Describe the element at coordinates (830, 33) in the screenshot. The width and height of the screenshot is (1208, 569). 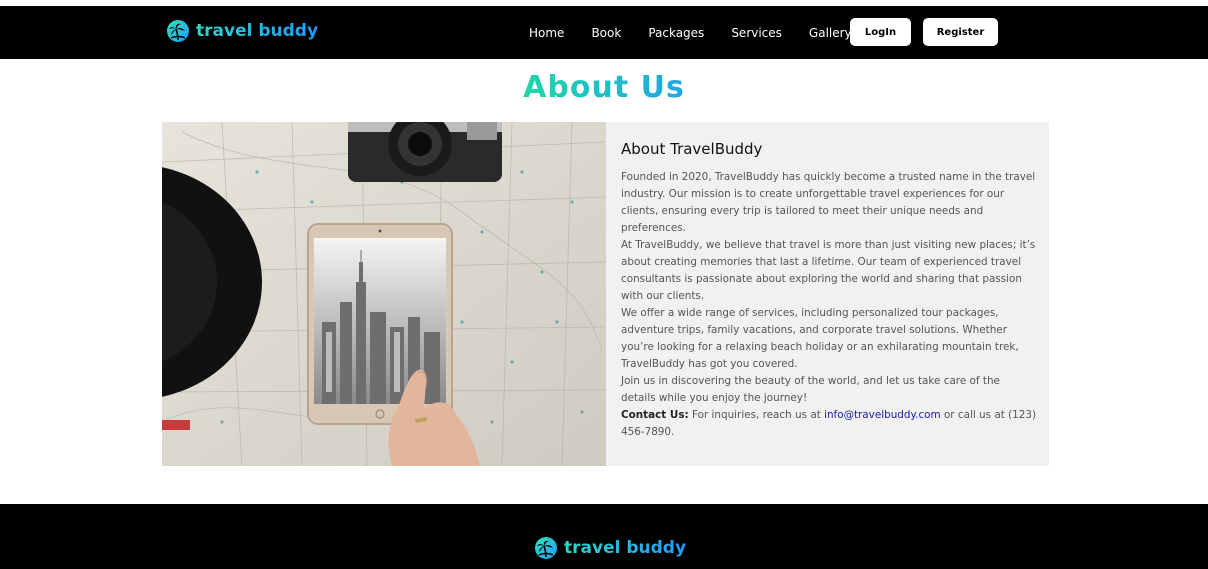
I see `nav-gallery: Gallery` at that location.